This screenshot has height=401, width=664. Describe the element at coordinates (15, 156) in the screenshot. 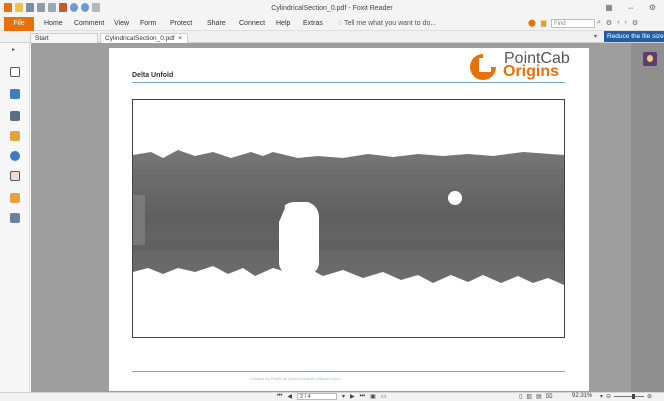

I see `attachment-icon` at that location.